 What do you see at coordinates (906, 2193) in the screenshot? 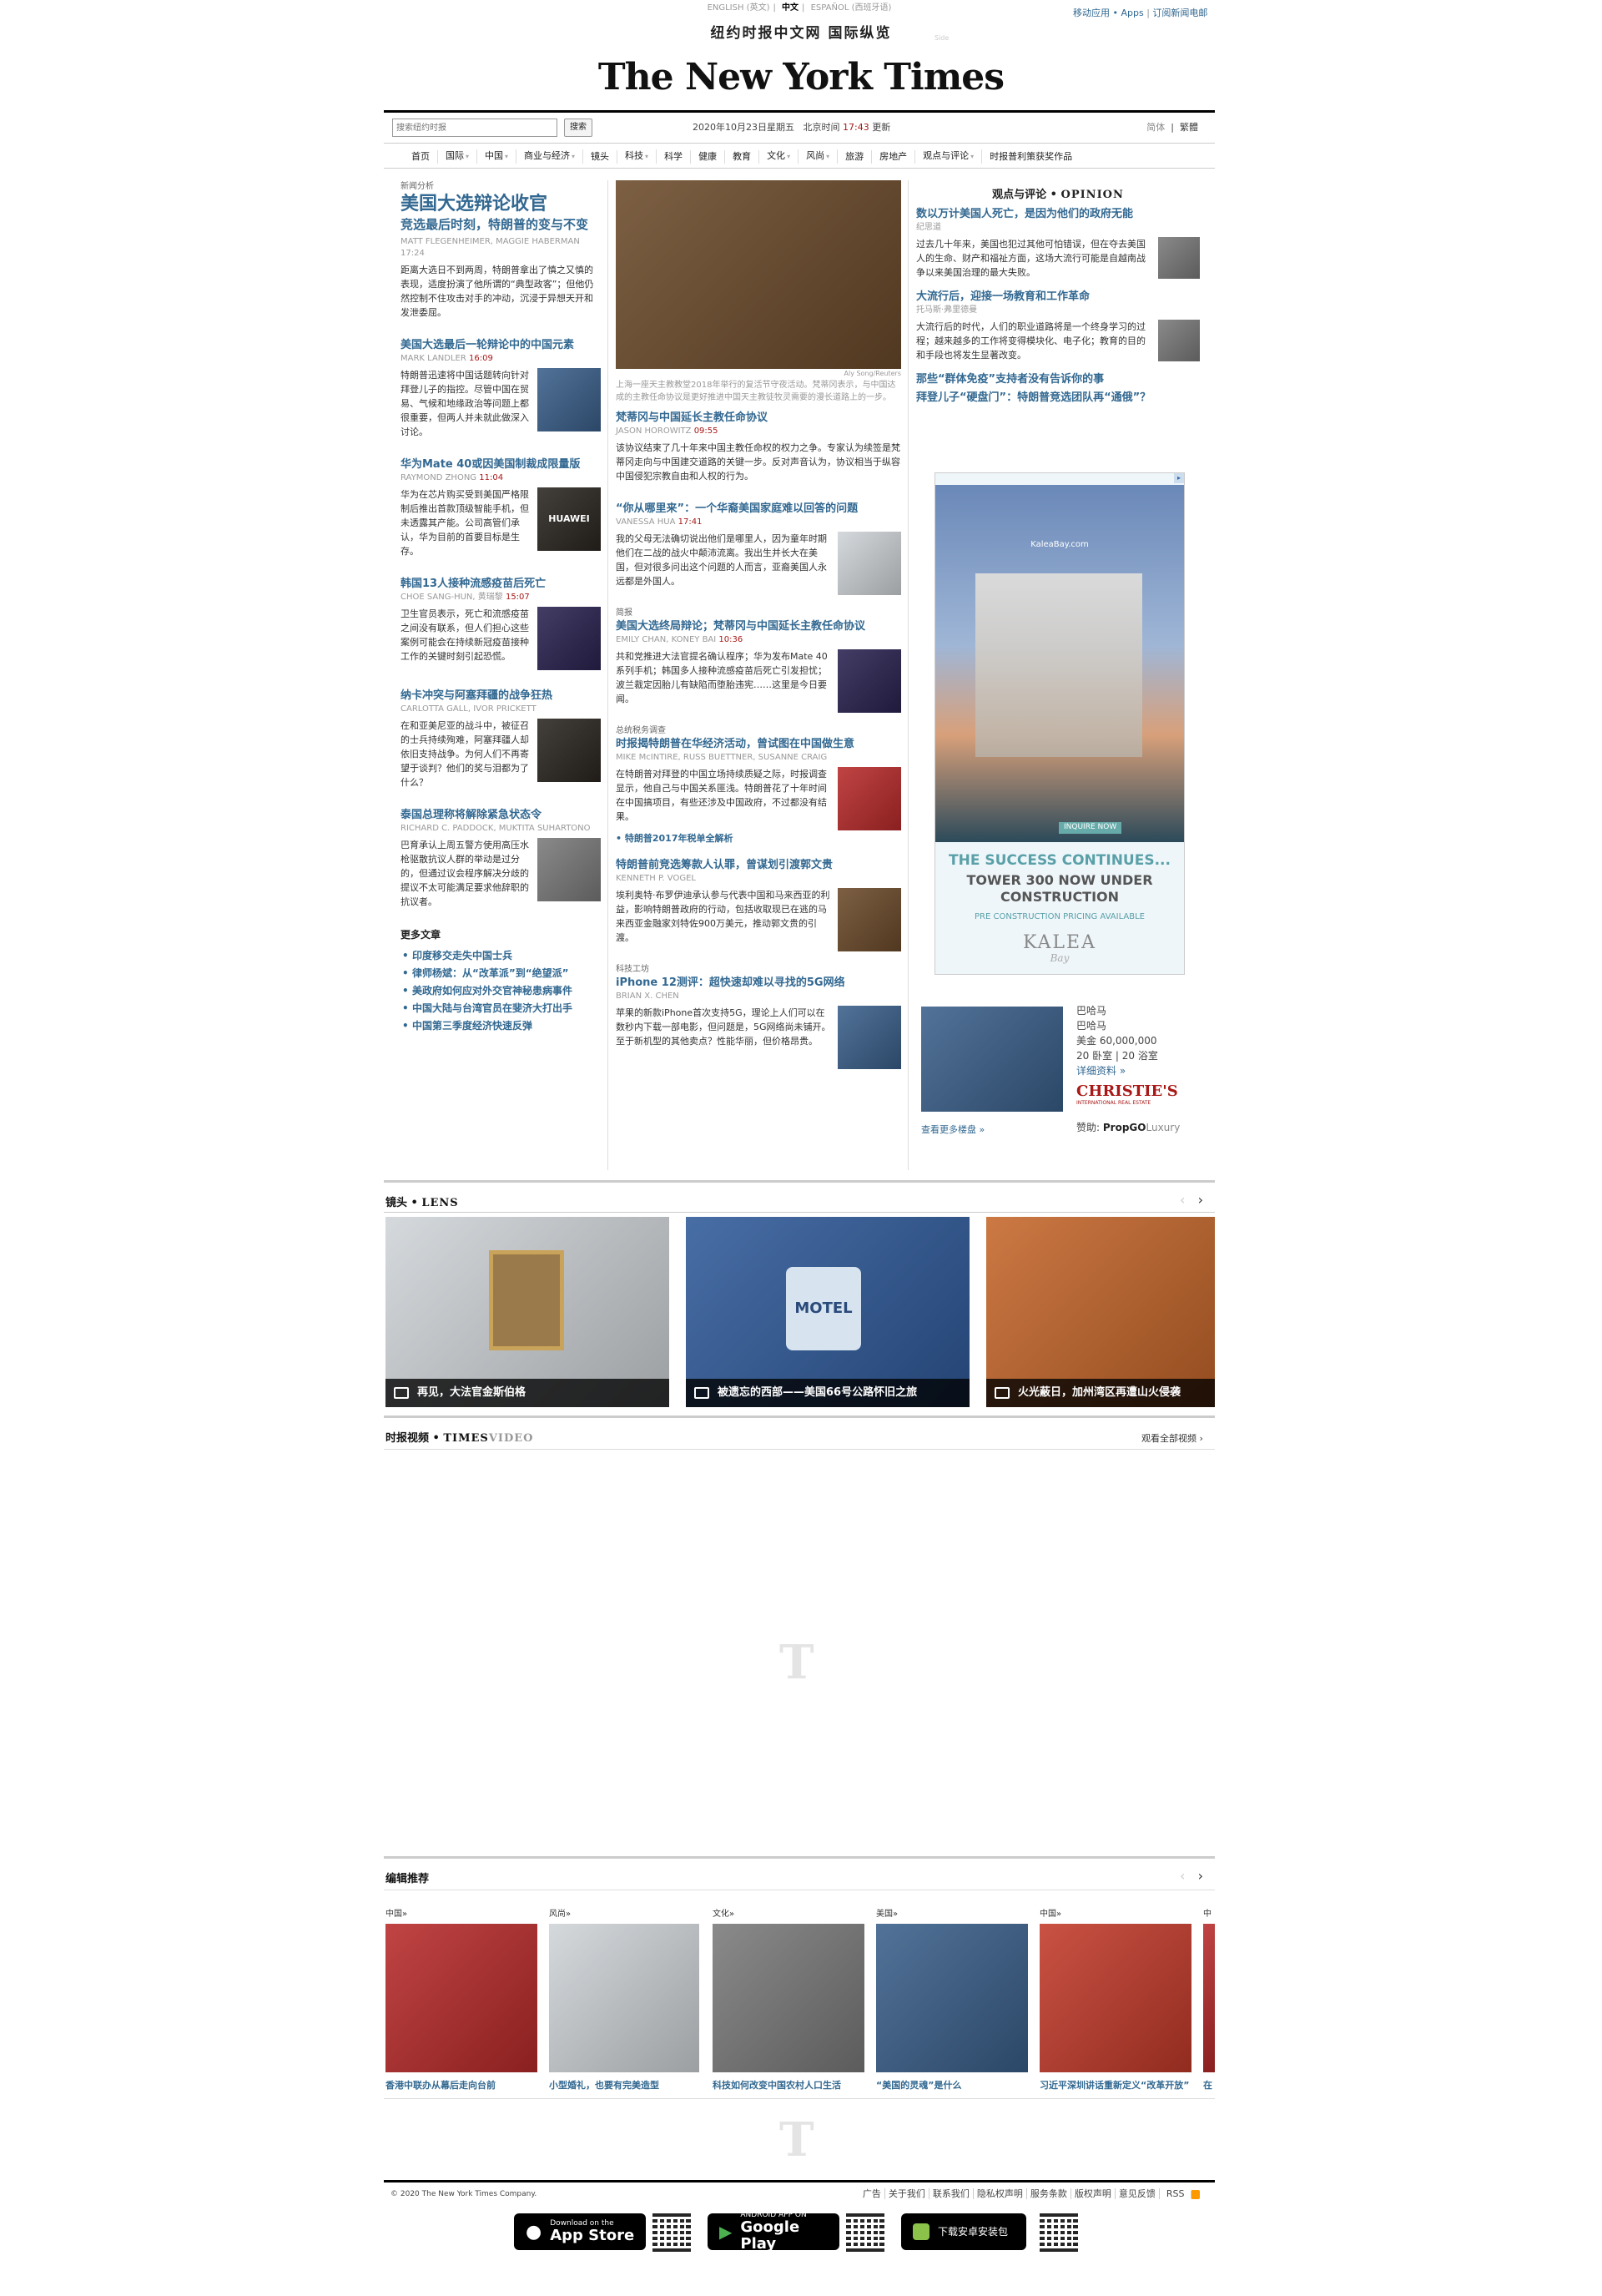
I see `footer-link-about: 关于我们` at bounding box center [906, 2193].